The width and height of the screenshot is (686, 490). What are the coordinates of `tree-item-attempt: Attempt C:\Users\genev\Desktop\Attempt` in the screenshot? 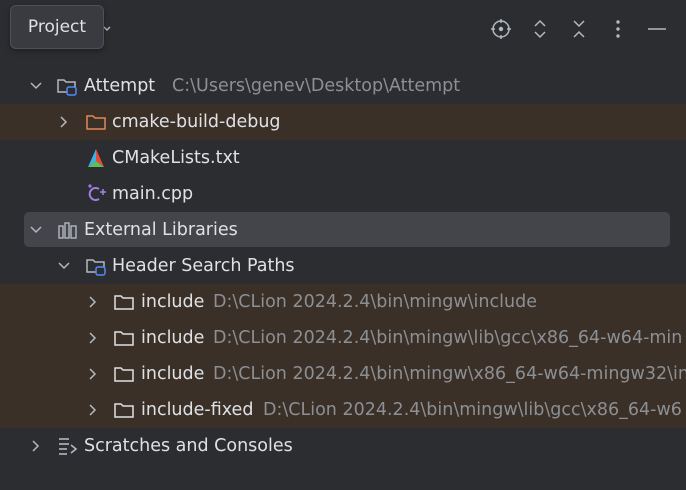 It's located at (343, 86).